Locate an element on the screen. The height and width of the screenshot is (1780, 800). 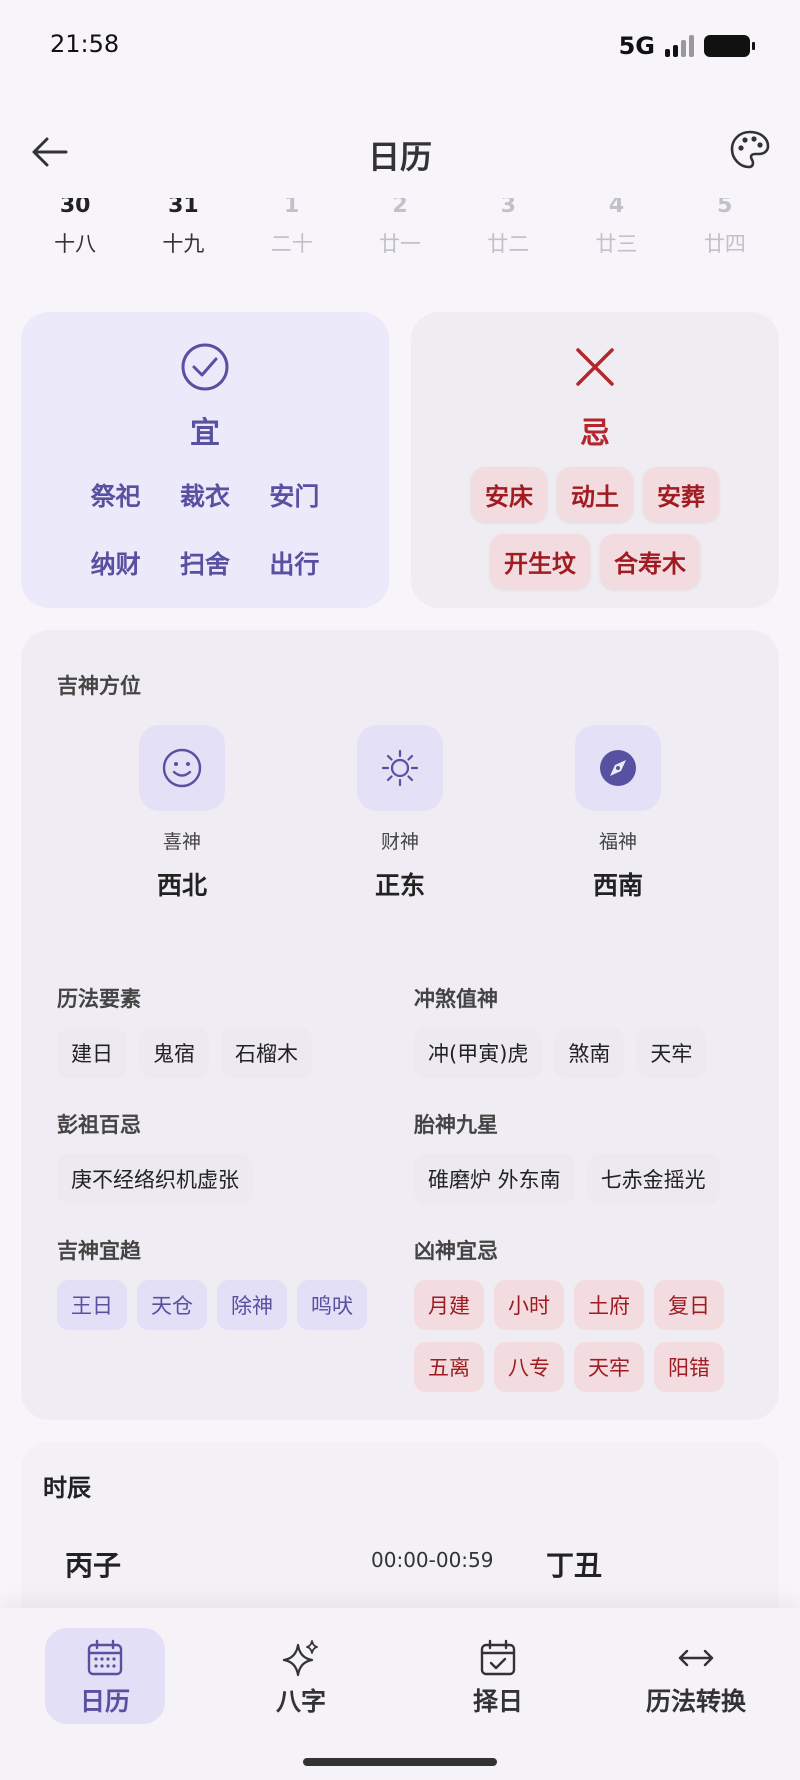
gods-direction-label: 吉神方位 is located at coordinates (99, 686).